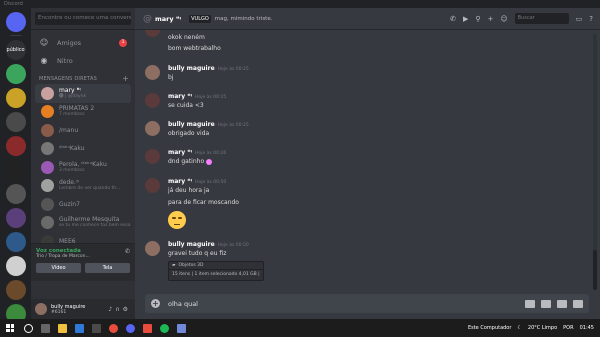 The width and height of the screenshot is (600, 337). Describe the element at coordinates (72, 149) in the screenshot. I see `dm-name: ᵎᴷᵃᵏᵘKaku` at that location.